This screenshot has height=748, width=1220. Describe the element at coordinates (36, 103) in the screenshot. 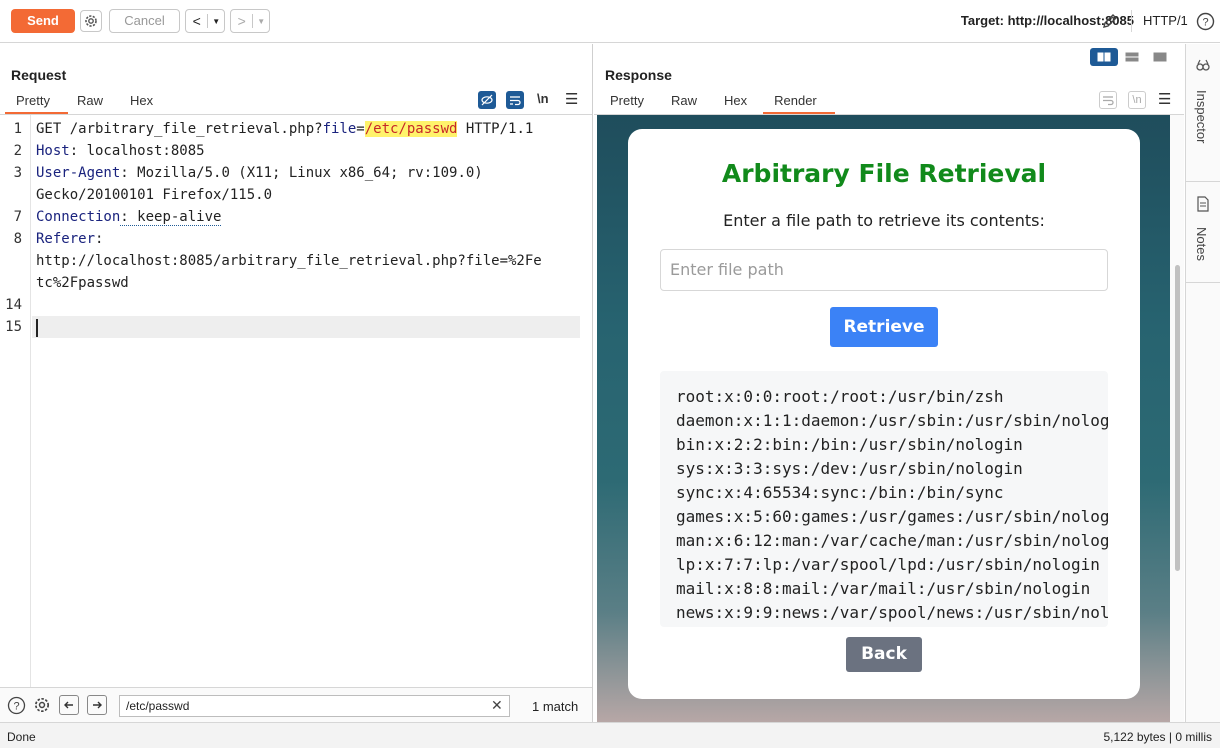

I see `request-tab-pretty: Pretty` at that location.